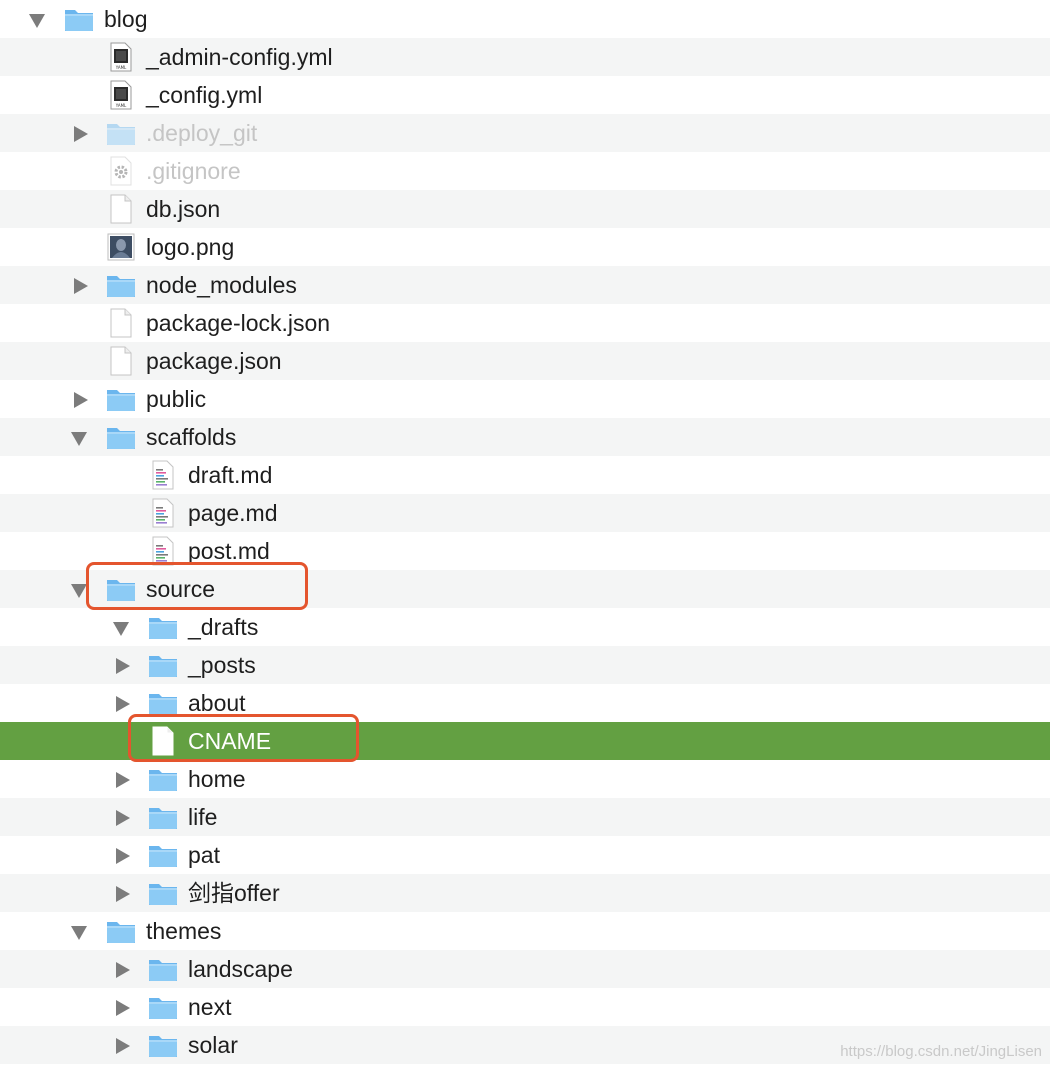 Image resolution: width=1050 pixels, height=1070 pixels. Describe the element at coordinates (525, 437) in the screenshot. I see `folder-row-11: scaffolds` at that location.